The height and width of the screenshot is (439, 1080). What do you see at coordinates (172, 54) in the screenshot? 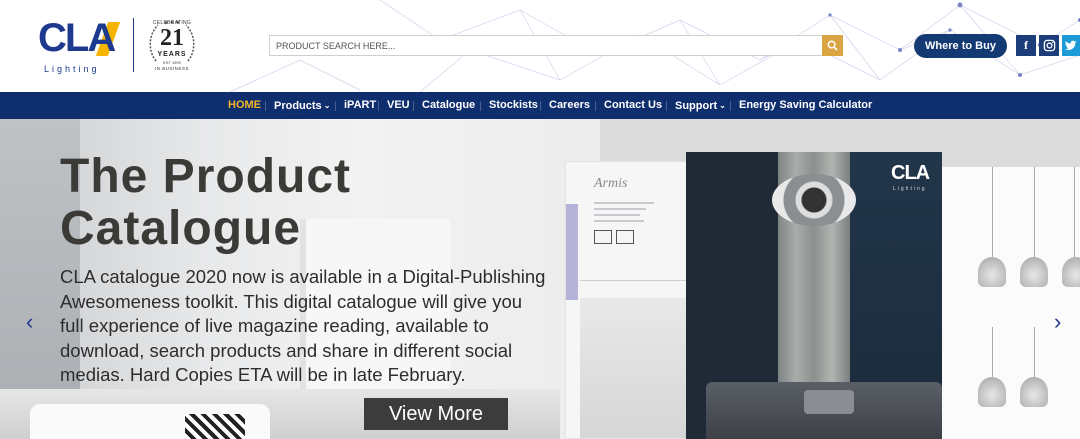
I see `badge-years: YEARS` at bounding box center [172, 54].